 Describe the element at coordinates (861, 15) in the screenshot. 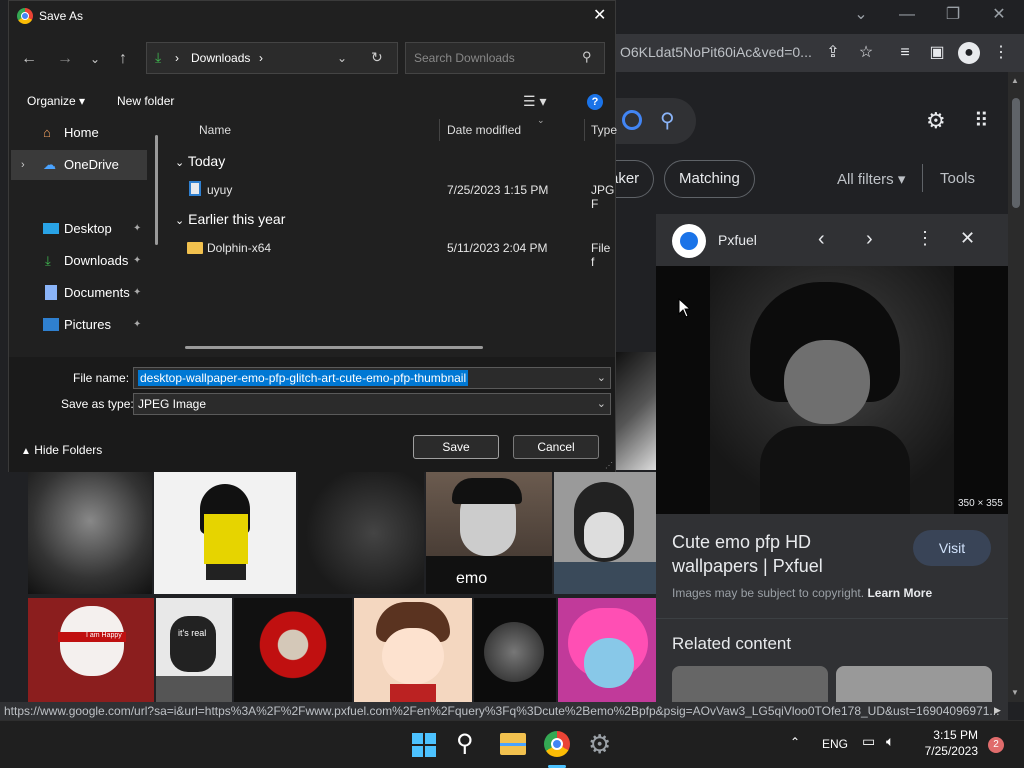

I see `tab-search-icon: ⌄` at that location.